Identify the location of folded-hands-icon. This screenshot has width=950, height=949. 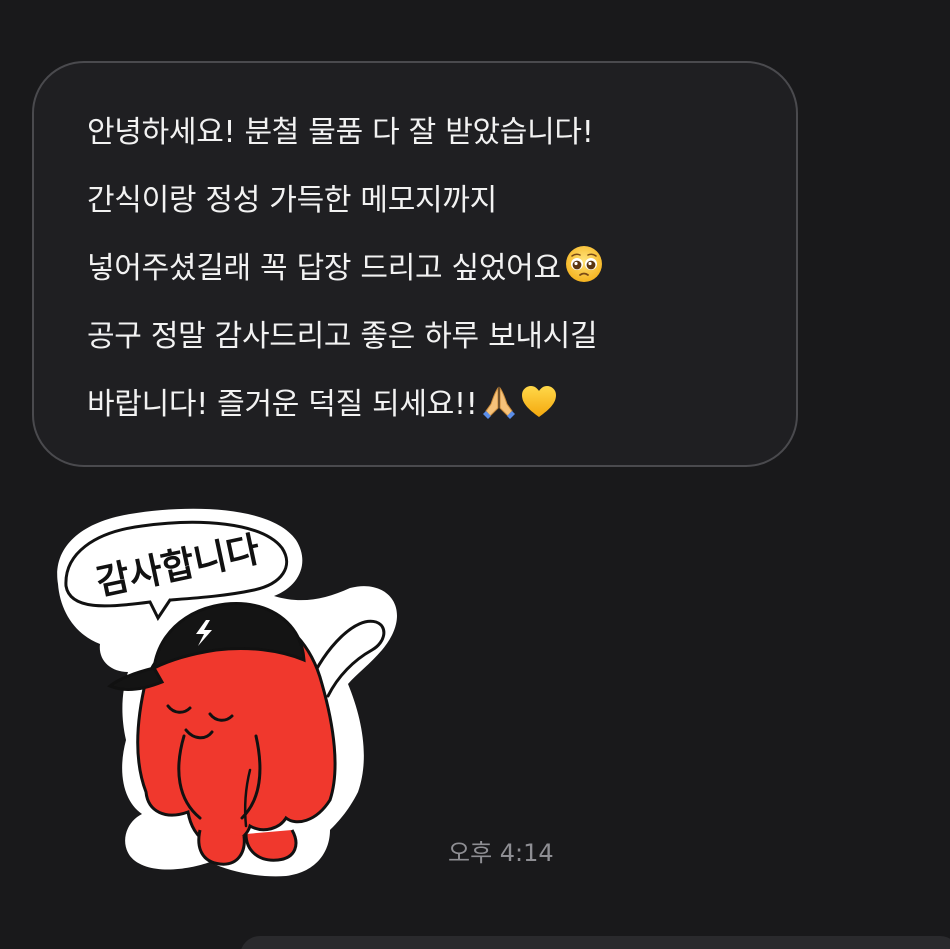
(499, 410).